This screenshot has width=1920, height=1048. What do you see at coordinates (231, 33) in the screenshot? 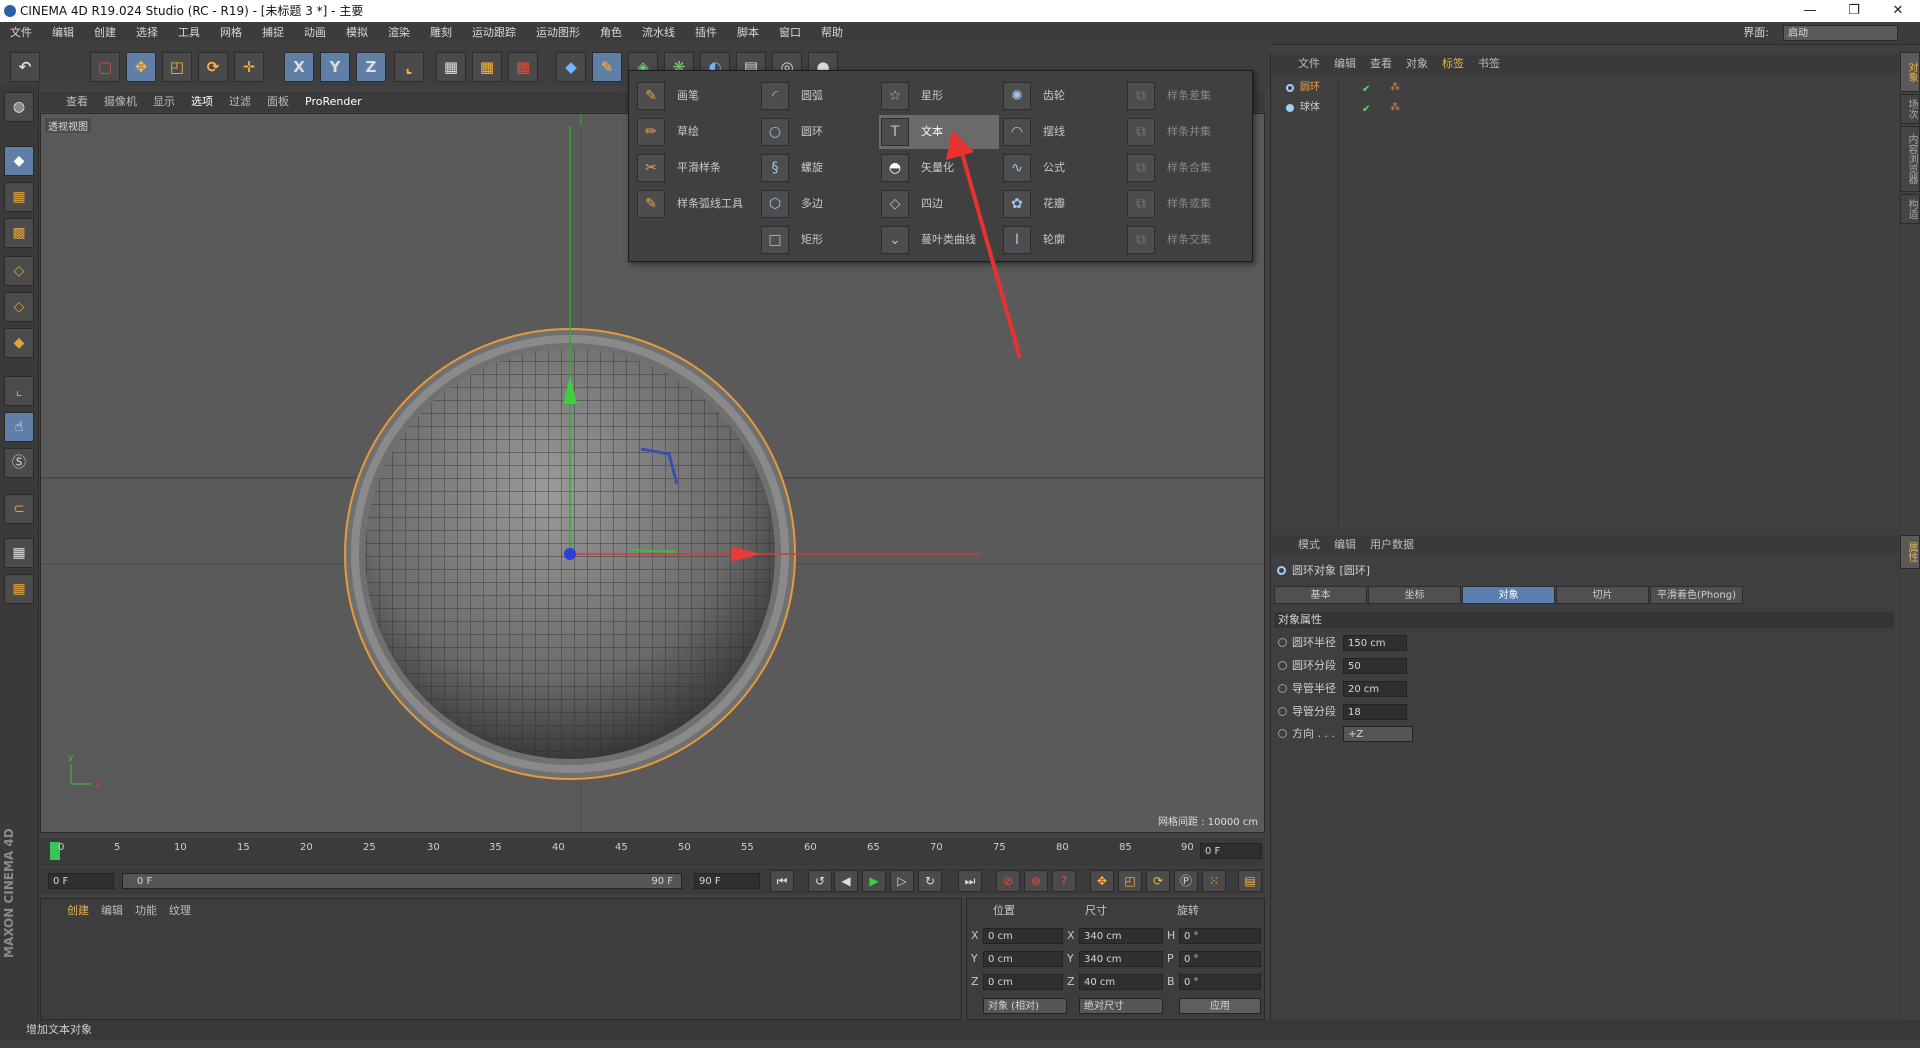
I see `menu-mesh: 网格` at bounding box center [231, 33].